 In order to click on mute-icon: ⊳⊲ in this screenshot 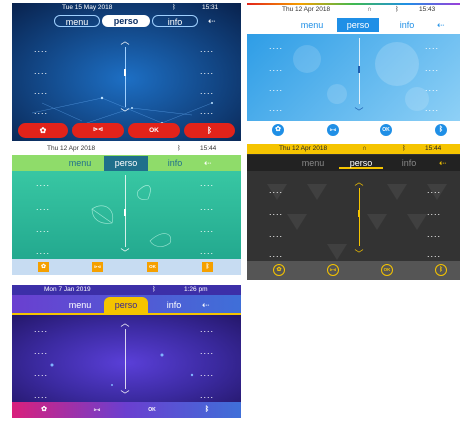, I will do `click(97, 409)`.